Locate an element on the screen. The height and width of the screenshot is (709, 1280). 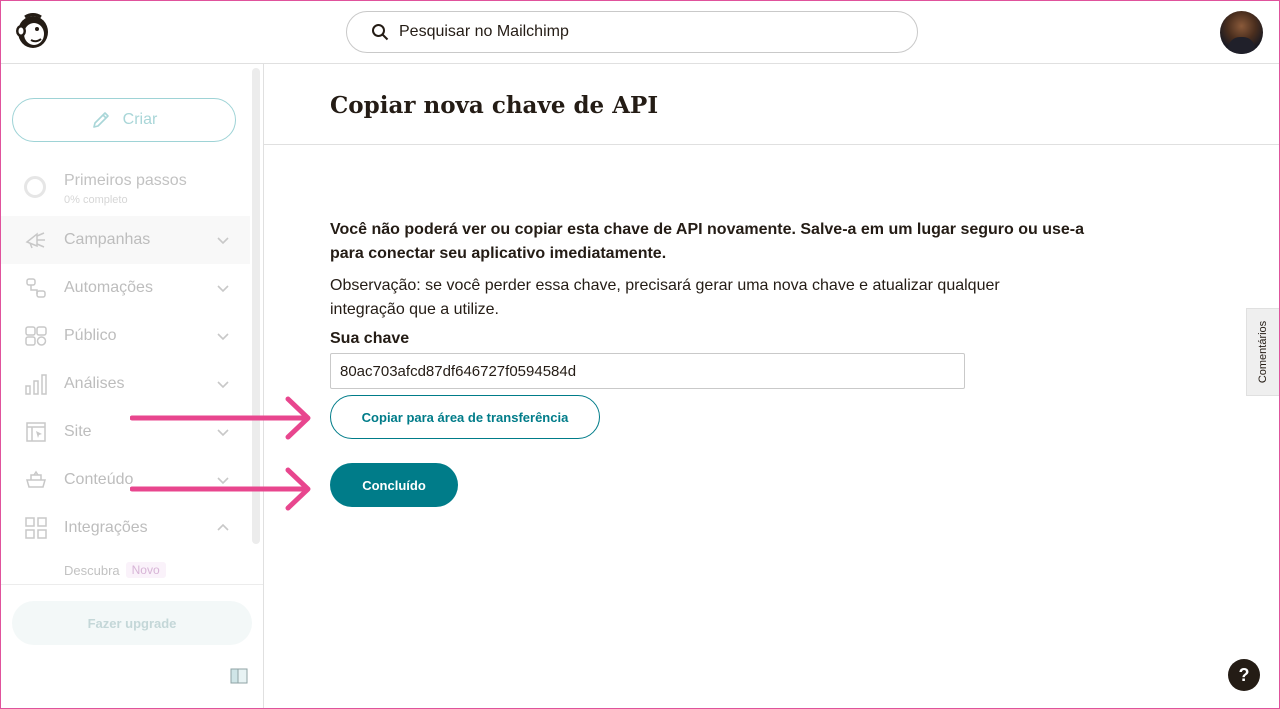
search-icon is located at coordinates (380, 32).